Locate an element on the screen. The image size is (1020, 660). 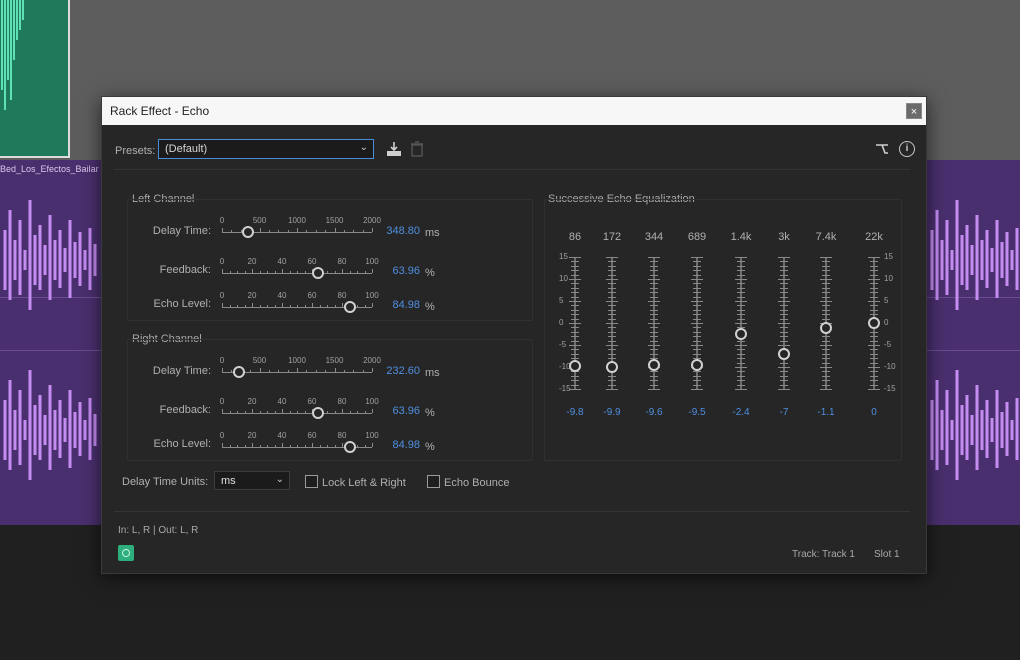
echo-bounce-label: Echo Bounce is located at coordinates (476, 483).